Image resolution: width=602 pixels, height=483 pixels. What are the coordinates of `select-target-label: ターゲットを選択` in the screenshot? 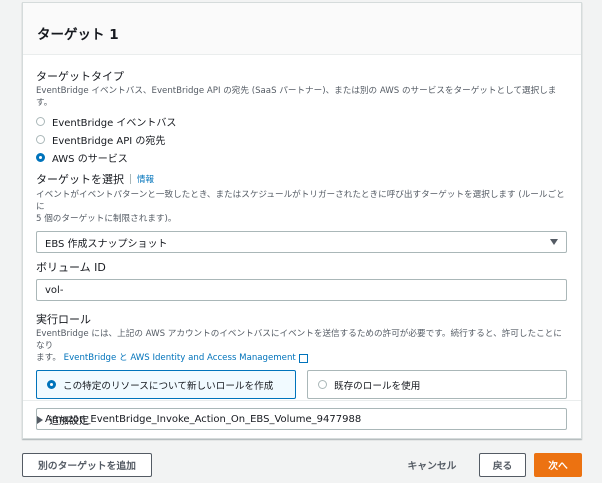 It's located at (80, 179).